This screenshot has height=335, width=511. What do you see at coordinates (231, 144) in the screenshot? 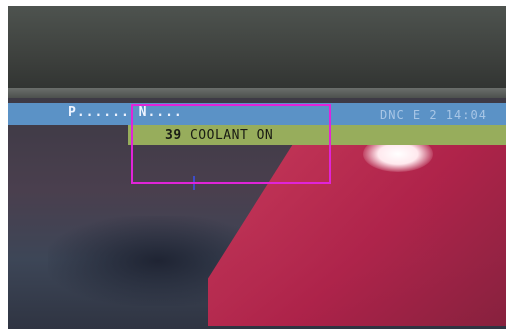
I see `highlight-annotation-box` at bounding box center [231, 144].